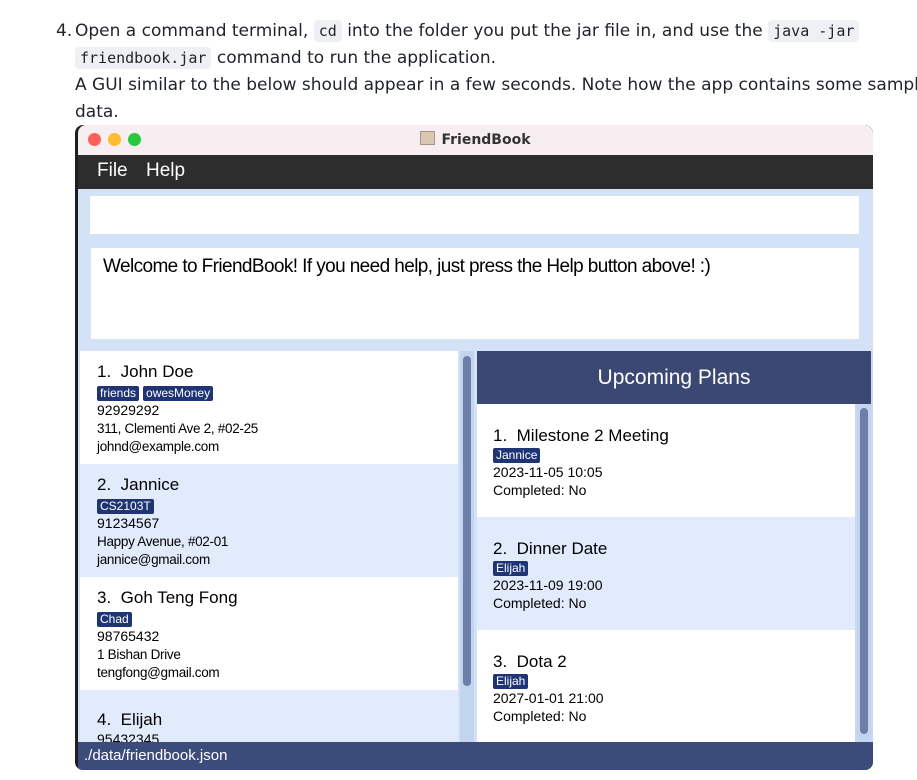  Describe the element at coordinates (581, 435) in the screenshot. I see `plan-name: 1. Milestone 2 Meeting` at that location.